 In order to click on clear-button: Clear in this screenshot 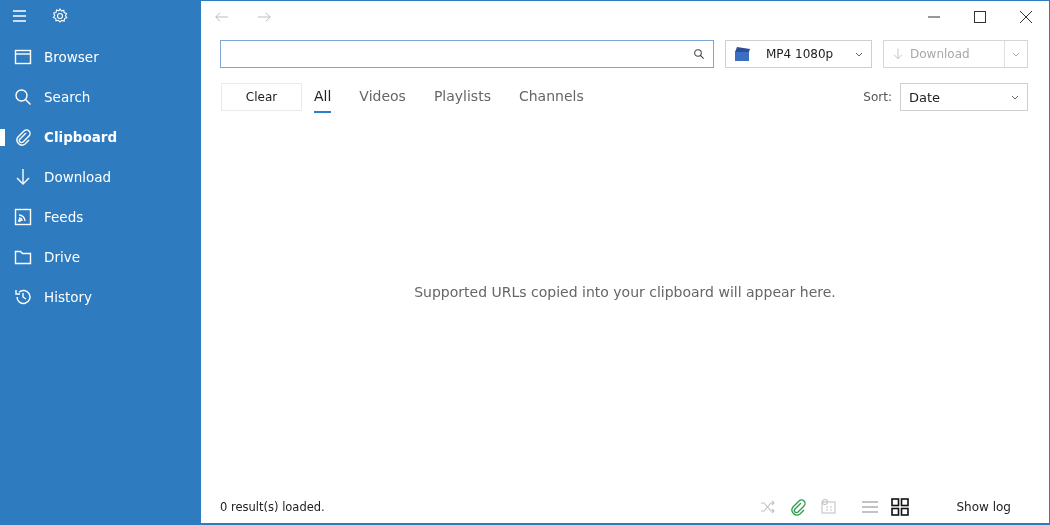, I will do `click(261, 97)`.